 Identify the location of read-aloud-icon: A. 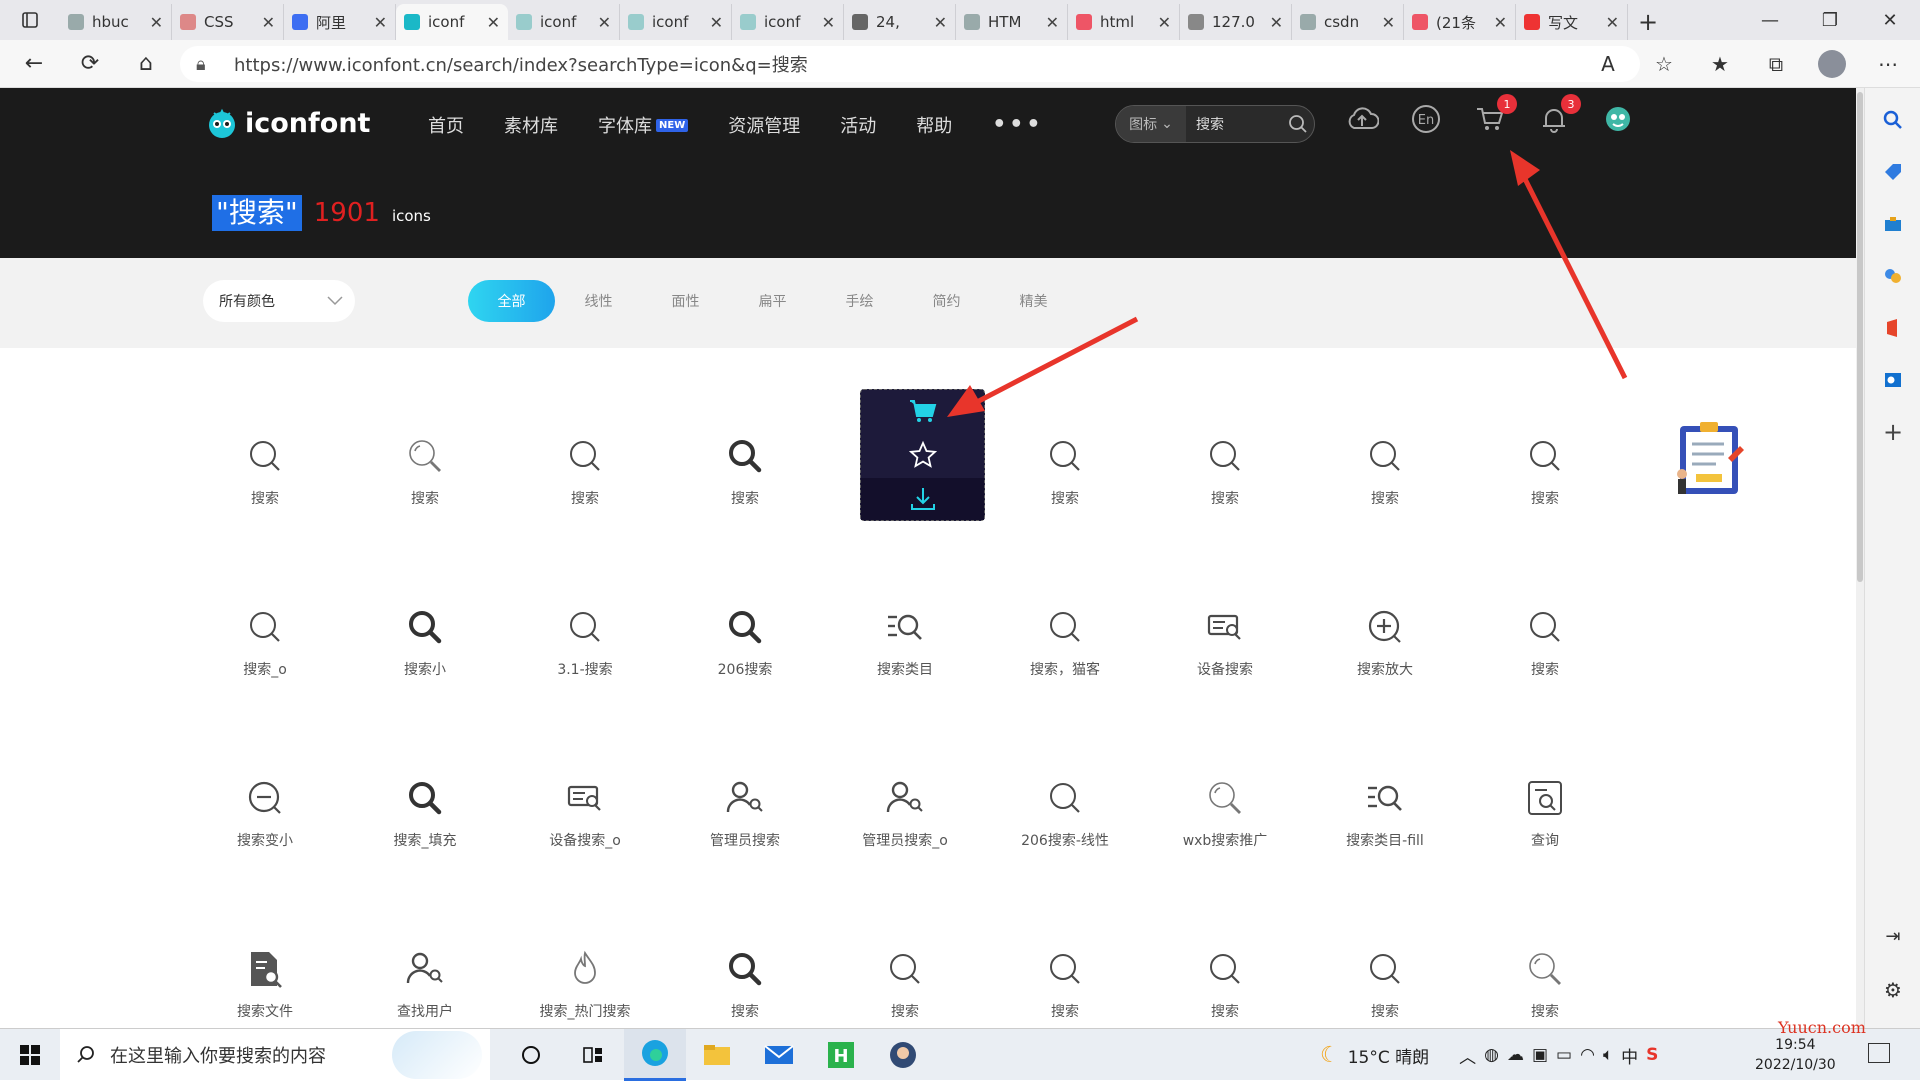
(1608, 64).